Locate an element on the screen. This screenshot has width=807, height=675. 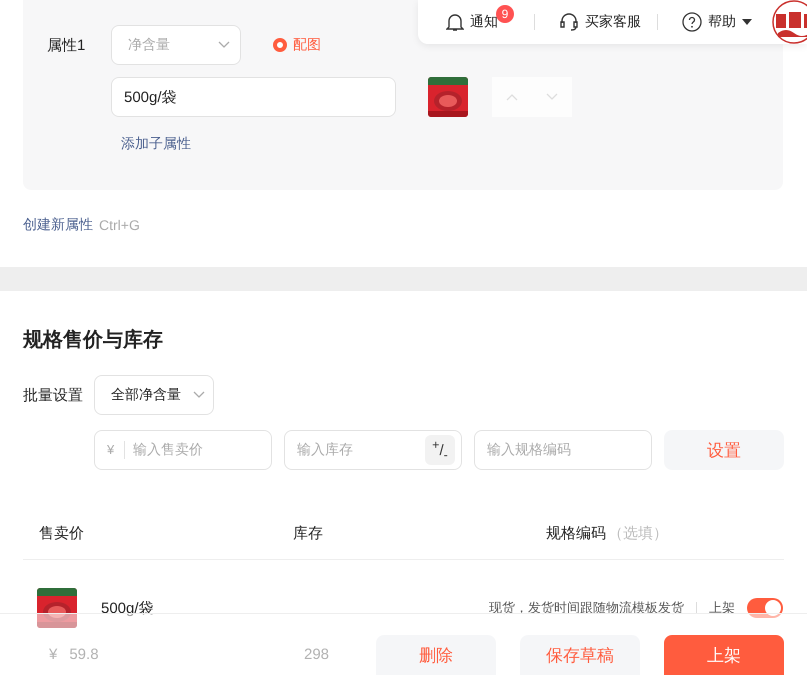
notifications-button: 通知 9 is located at coordinates (482, 22).